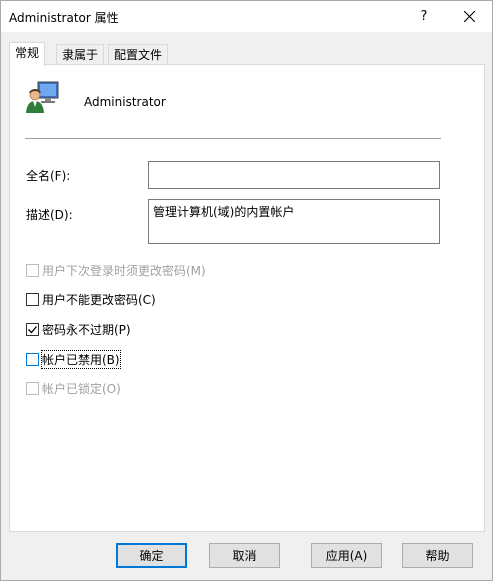 Image resolution: width=493 pixels, height=581 pixels. Describe the element at coordinates (81, 388) in the screenshot. I see `checkbox-label: 帐户已锁定(O)` at that location.